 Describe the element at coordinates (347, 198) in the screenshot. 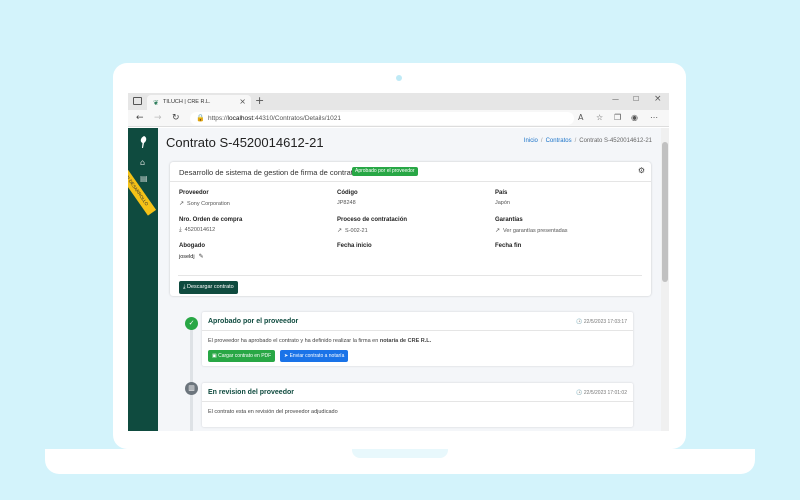

I see `field-codigo: Código JP8248` at that location.